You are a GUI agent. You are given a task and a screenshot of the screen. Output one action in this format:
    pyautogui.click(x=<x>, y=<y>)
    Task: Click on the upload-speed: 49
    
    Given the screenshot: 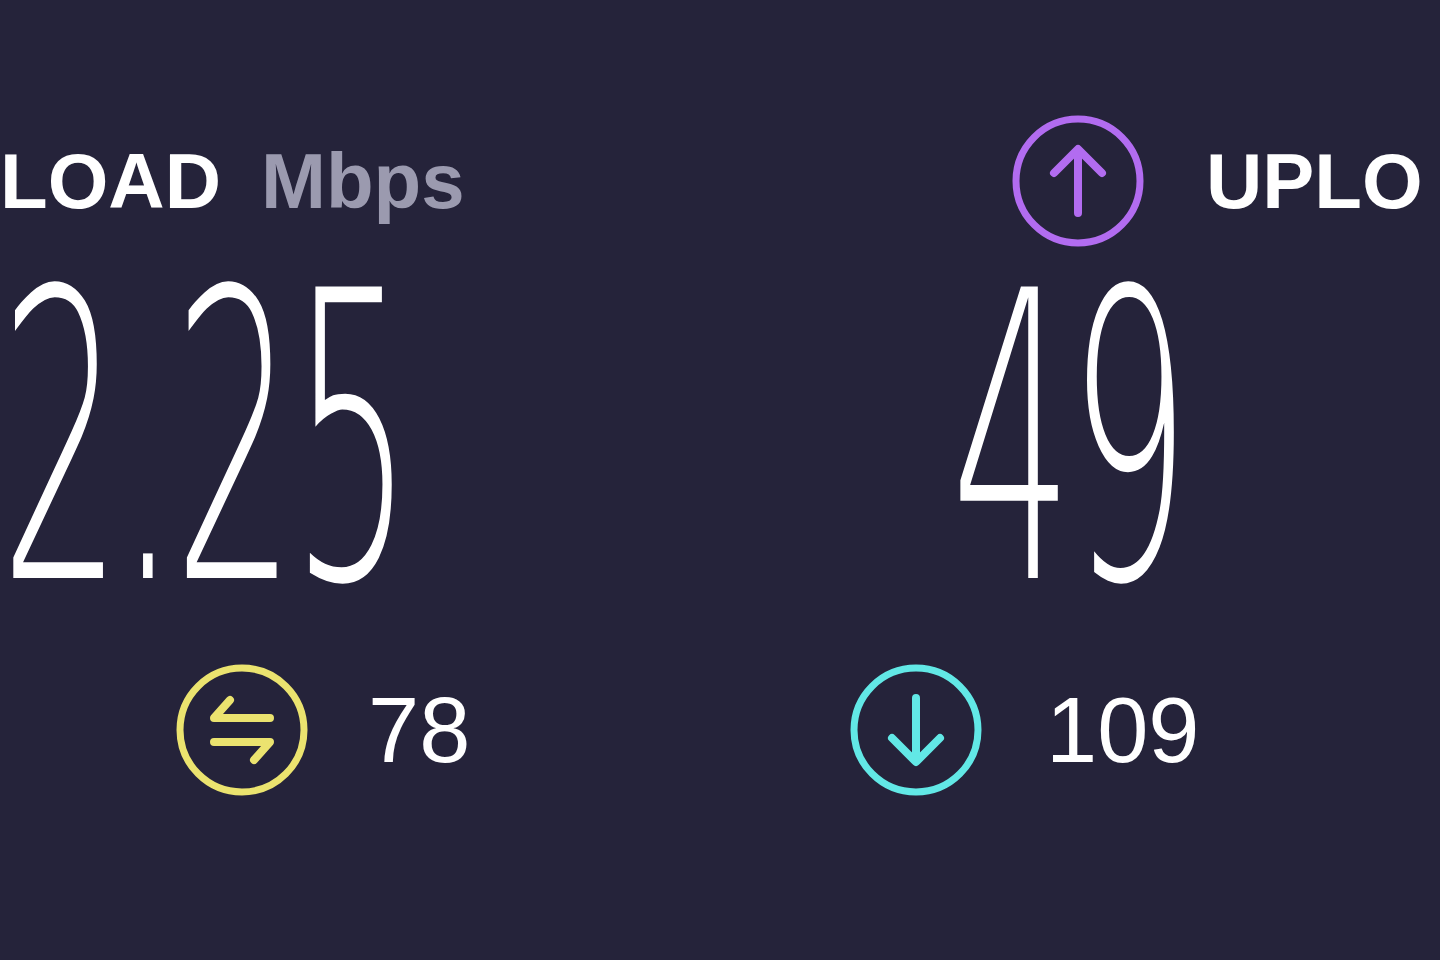 What is the action you would take?
    pyautogui.click(x=1068, y=440)
    